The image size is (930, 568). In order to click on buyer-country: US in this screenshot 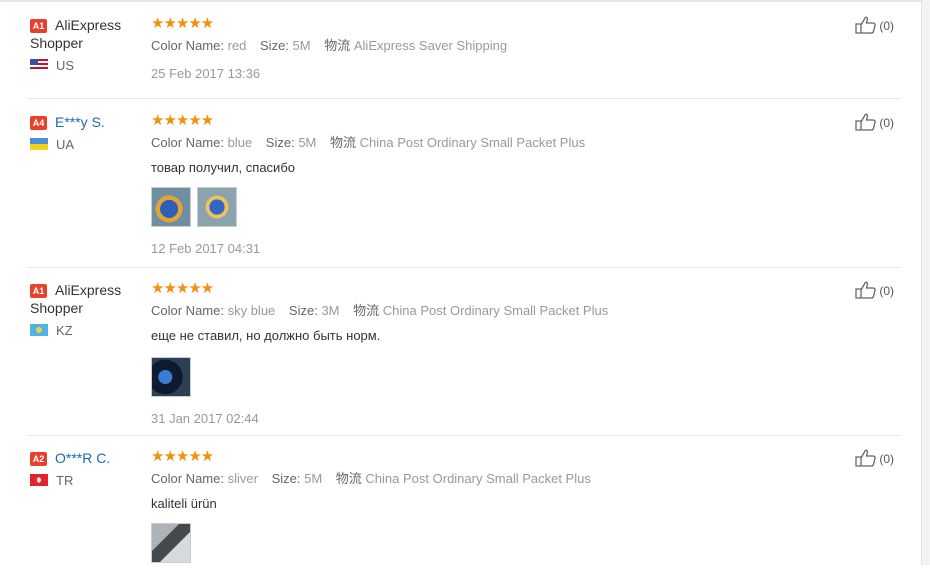, I will do `click(85, 66)`.